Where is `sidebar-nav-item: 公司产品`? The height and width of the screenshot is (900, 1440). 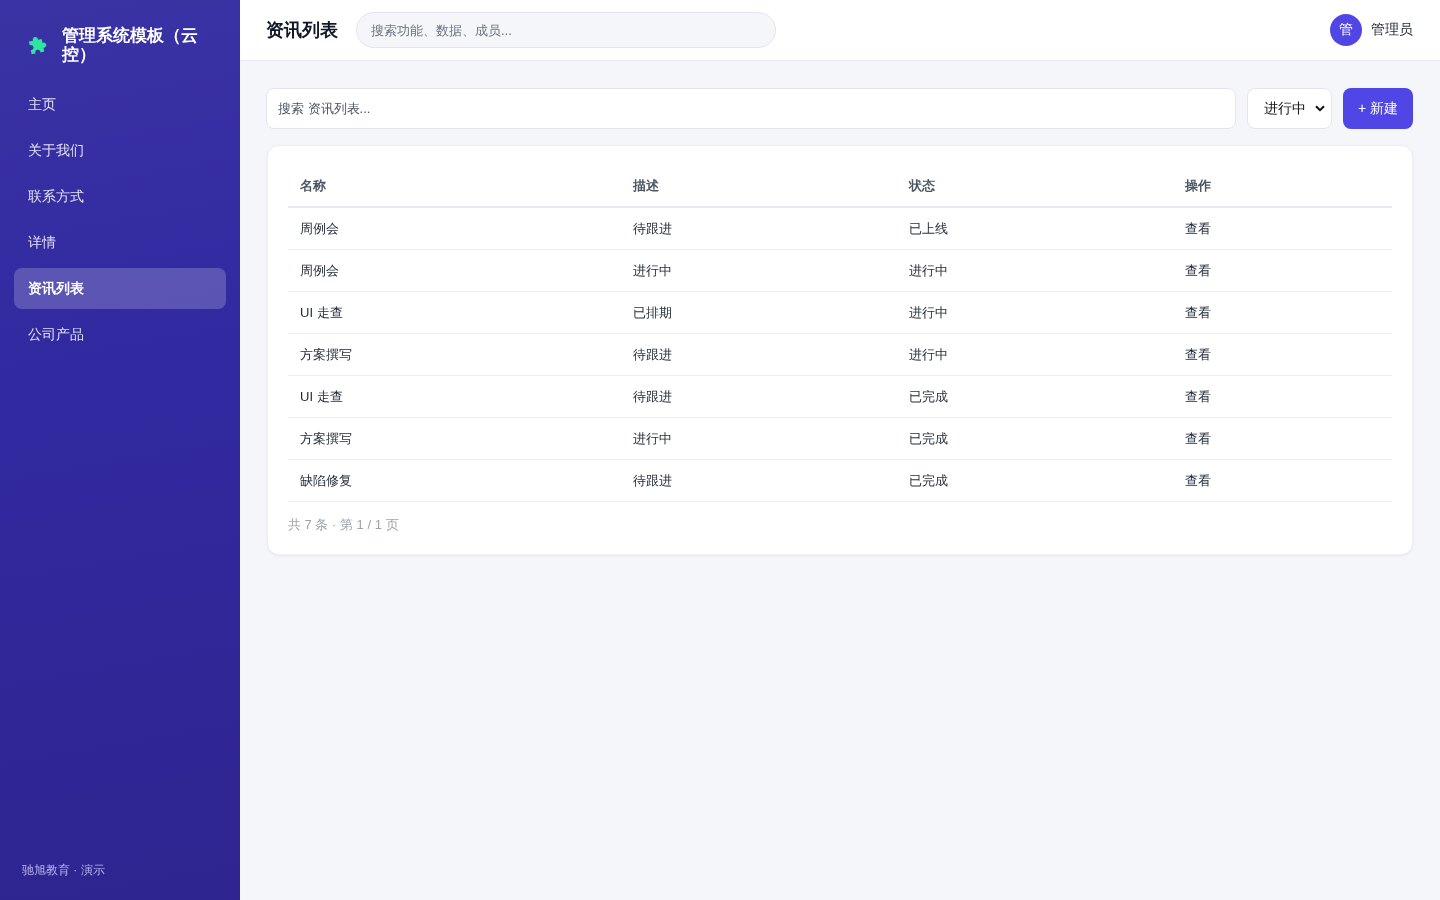
sidebar-nav-item: 公司产品 is located at coordinates (120, 334).